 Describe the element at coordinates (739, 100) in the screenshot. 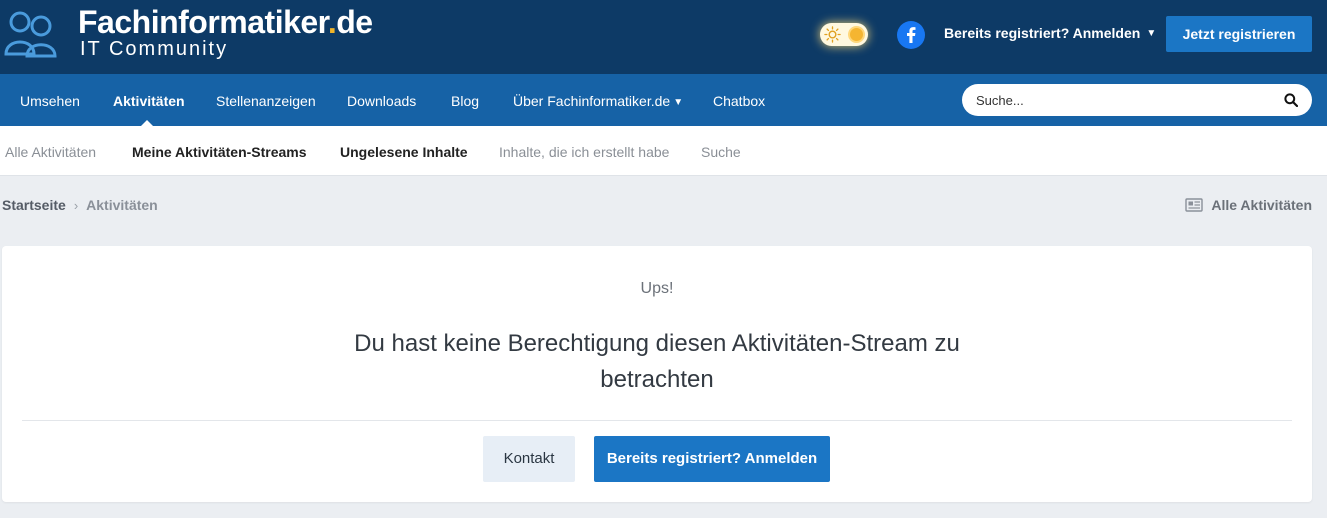

I see `nav-item-chatbox: Chatbox` at that location.